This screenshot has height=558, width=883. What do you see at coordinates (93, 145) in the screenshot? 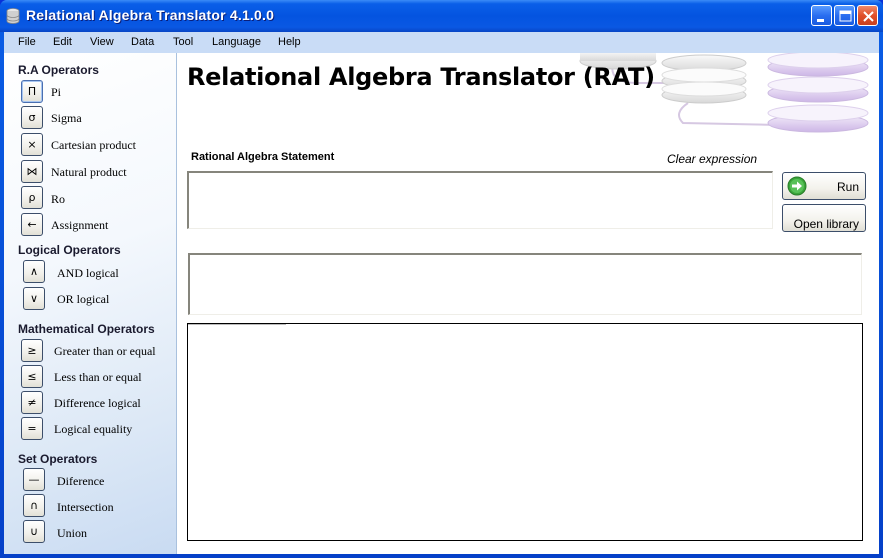
I see `cartesian-product-label: Cartesian product` at bounding box center [93, 145].